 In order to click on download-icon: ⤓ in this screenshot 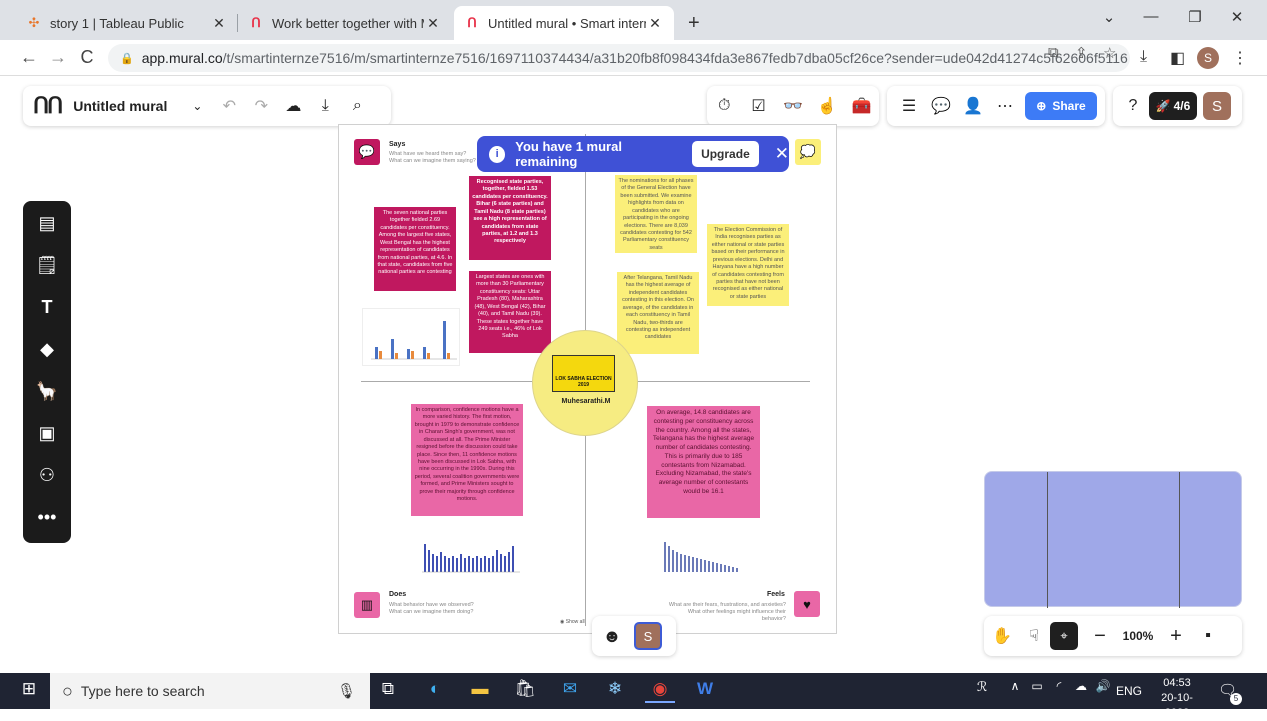, I will do `click(1143, 57)`.